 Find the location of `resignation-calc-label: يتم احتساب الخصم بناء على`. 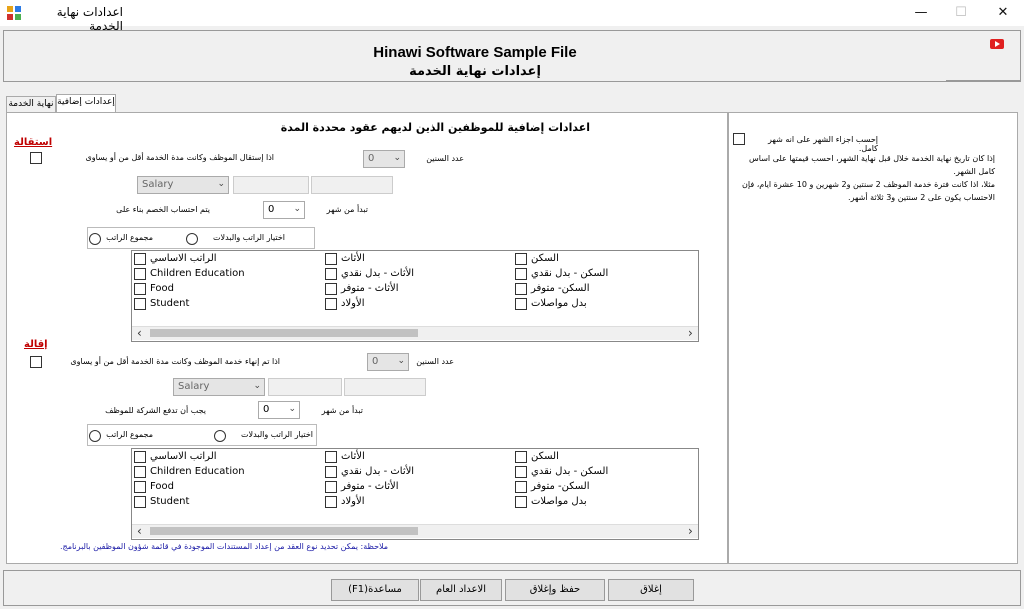

resignation-calc-label: يتم احتساب الخصم بناء على is located at coordinates (163, 209).